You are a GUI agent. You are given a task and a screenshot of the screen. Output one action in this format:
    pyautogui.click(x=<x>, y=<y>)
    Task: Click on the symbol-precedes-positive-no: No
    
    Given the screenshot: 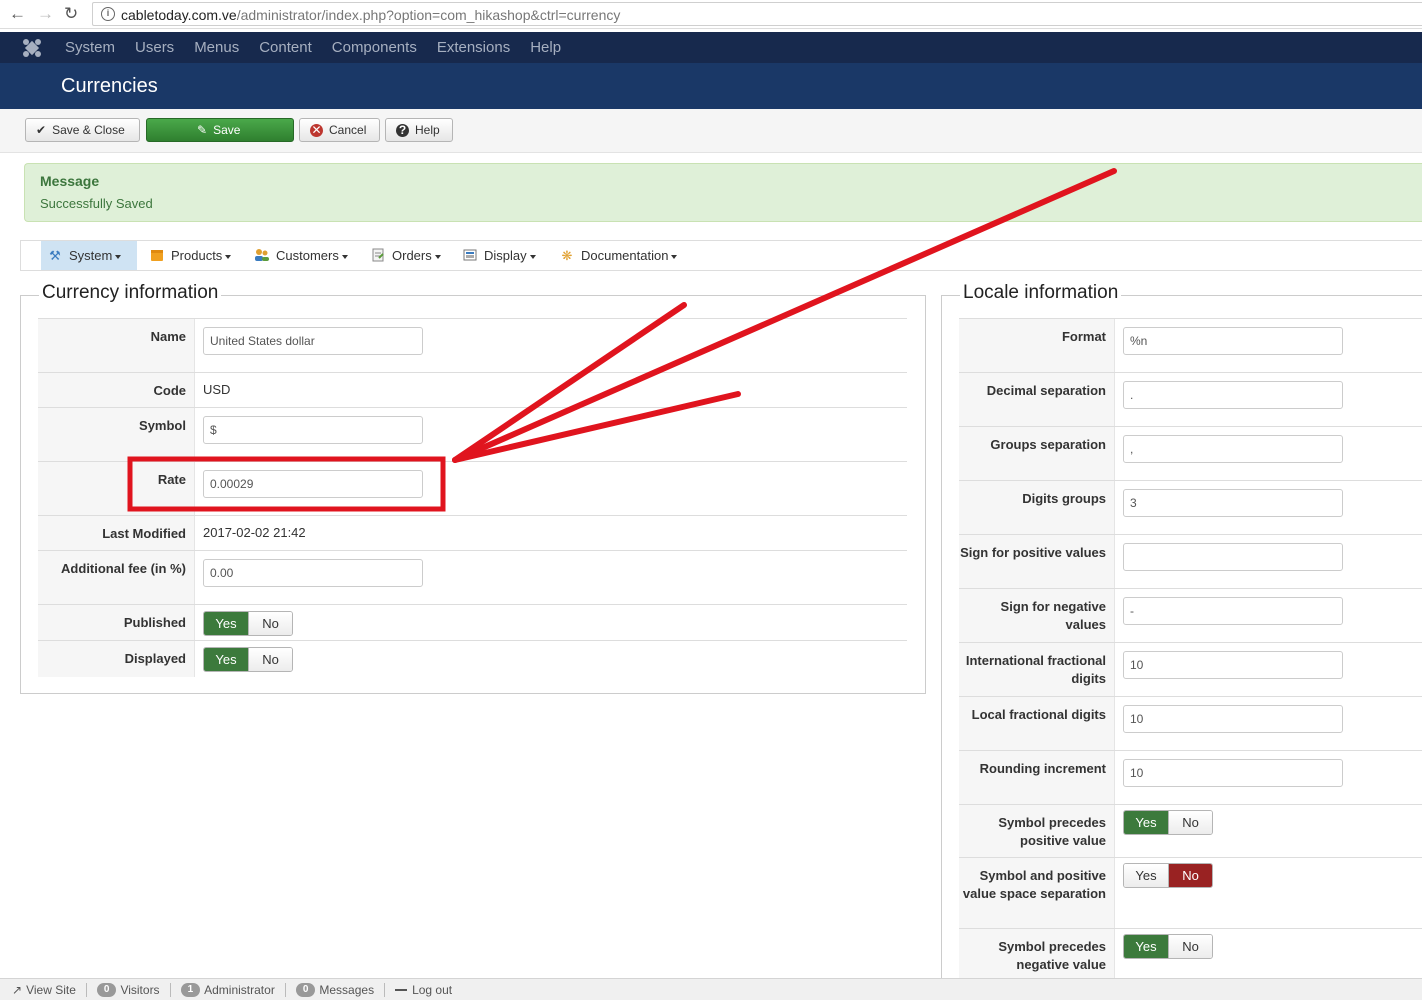 What is the action you would take?
    pyautogui.click(x=1190, y=822)
    